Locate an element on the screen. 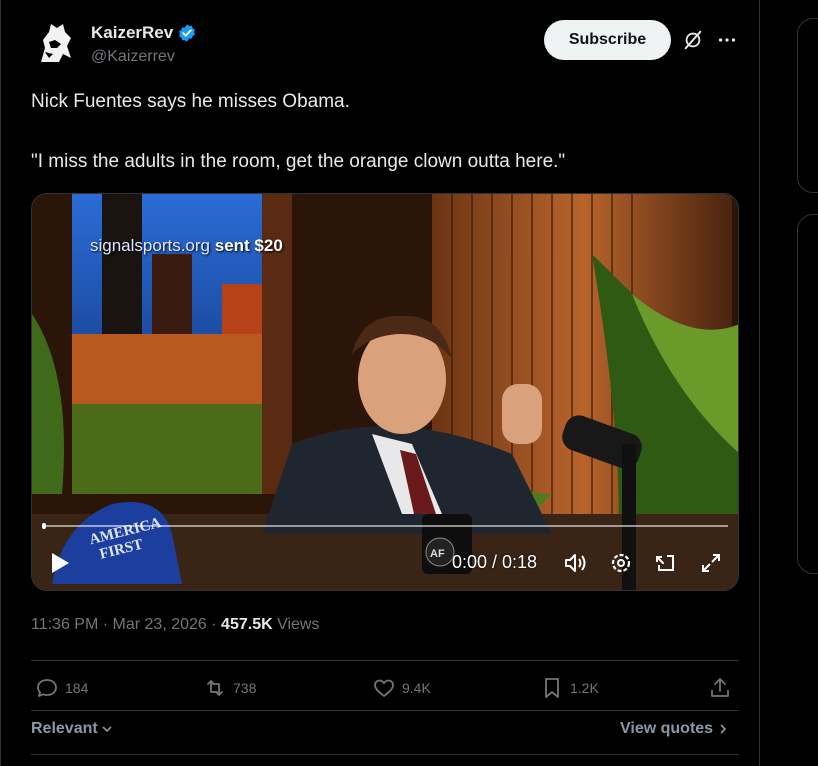  subscribe-button: Subscribe is located at coordinates (607, 40).